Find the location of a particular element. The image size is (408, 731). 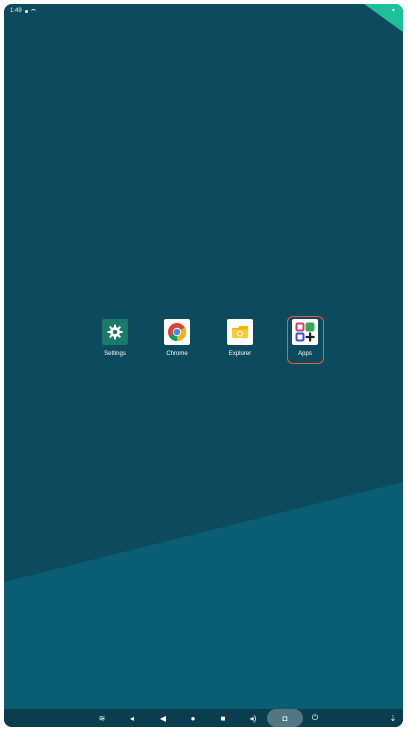

desktop-icon-settings: Settings is located at coordinates (115, 340).